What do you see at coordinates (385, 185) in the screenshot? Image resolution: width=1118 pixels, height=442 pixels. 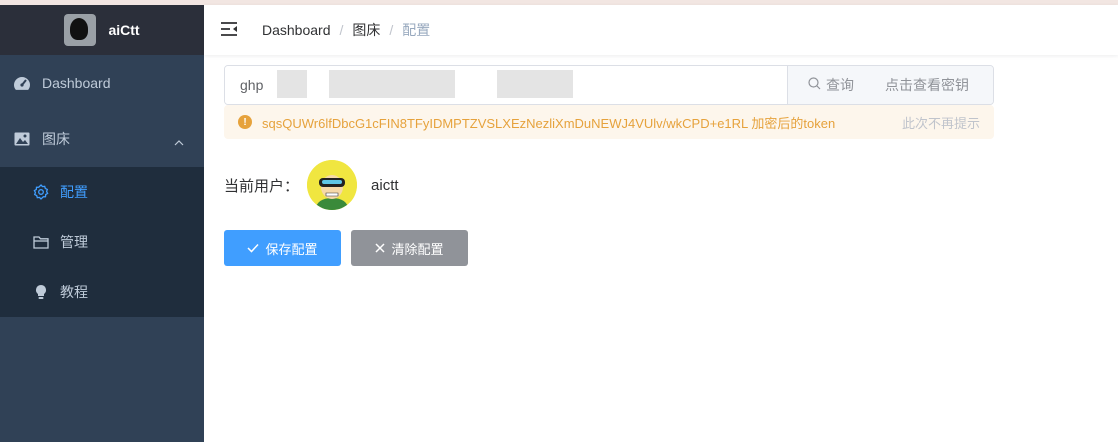 I see `current-user-name: aictt` at bounding box center [385, 185].